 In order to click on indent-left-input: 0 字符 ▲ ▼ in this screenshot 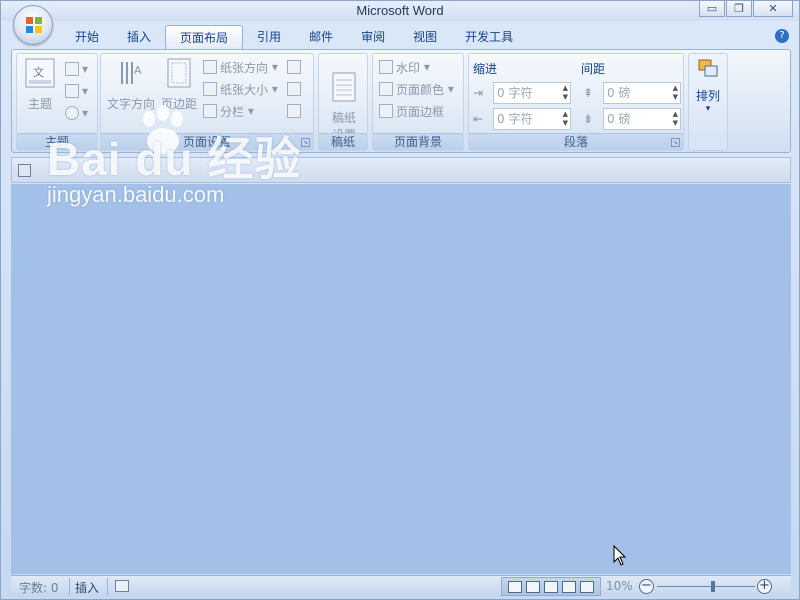, I will do `click(532, 93)`.